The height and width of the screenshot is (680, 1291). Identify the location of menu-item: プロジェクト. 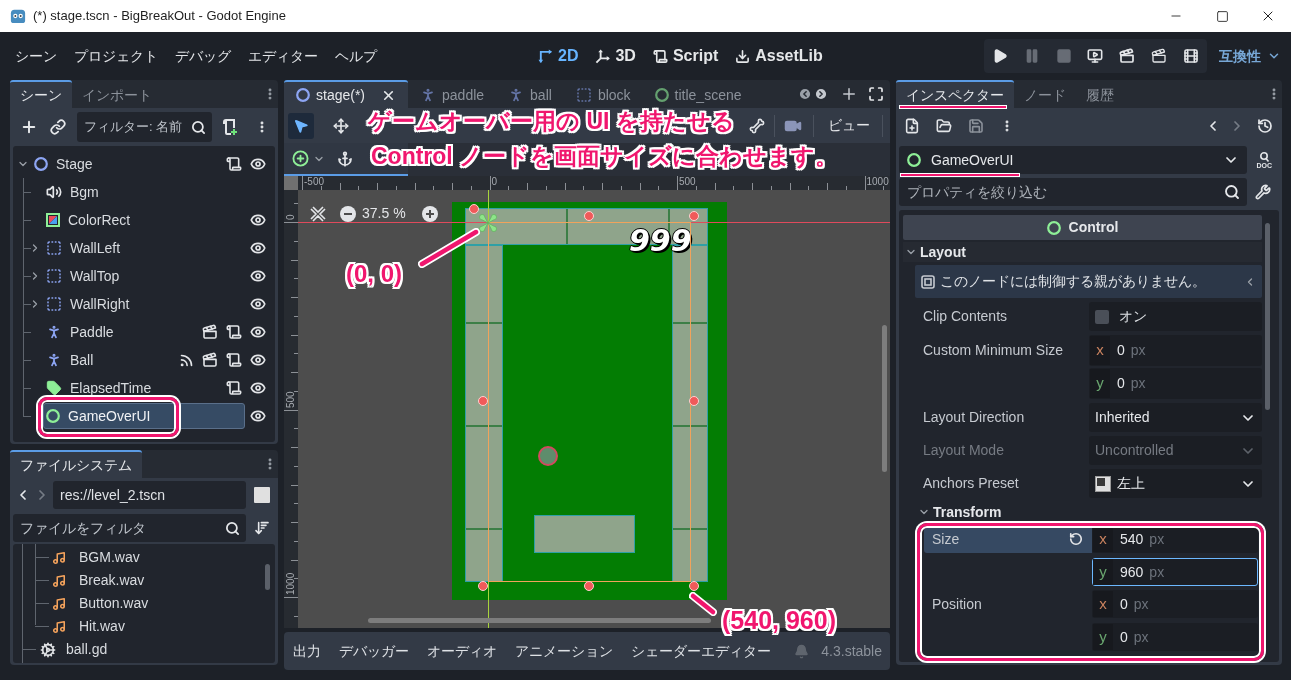
(116, 56).